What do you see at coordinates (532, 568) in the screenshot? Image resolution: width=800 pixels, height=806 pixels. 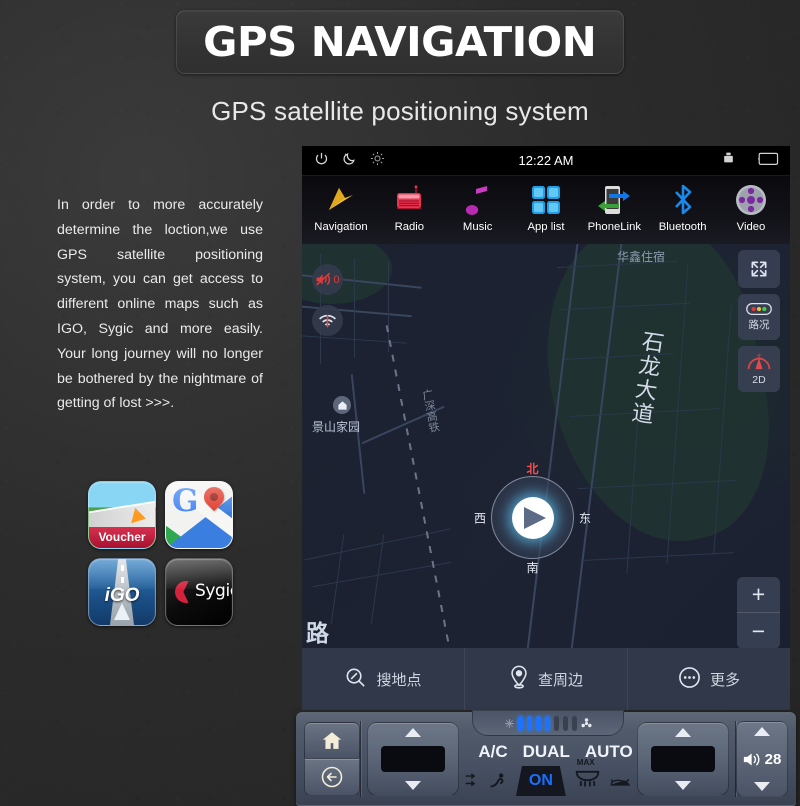 I see `compass-south-label: 南` at bounding box center [532, 568].